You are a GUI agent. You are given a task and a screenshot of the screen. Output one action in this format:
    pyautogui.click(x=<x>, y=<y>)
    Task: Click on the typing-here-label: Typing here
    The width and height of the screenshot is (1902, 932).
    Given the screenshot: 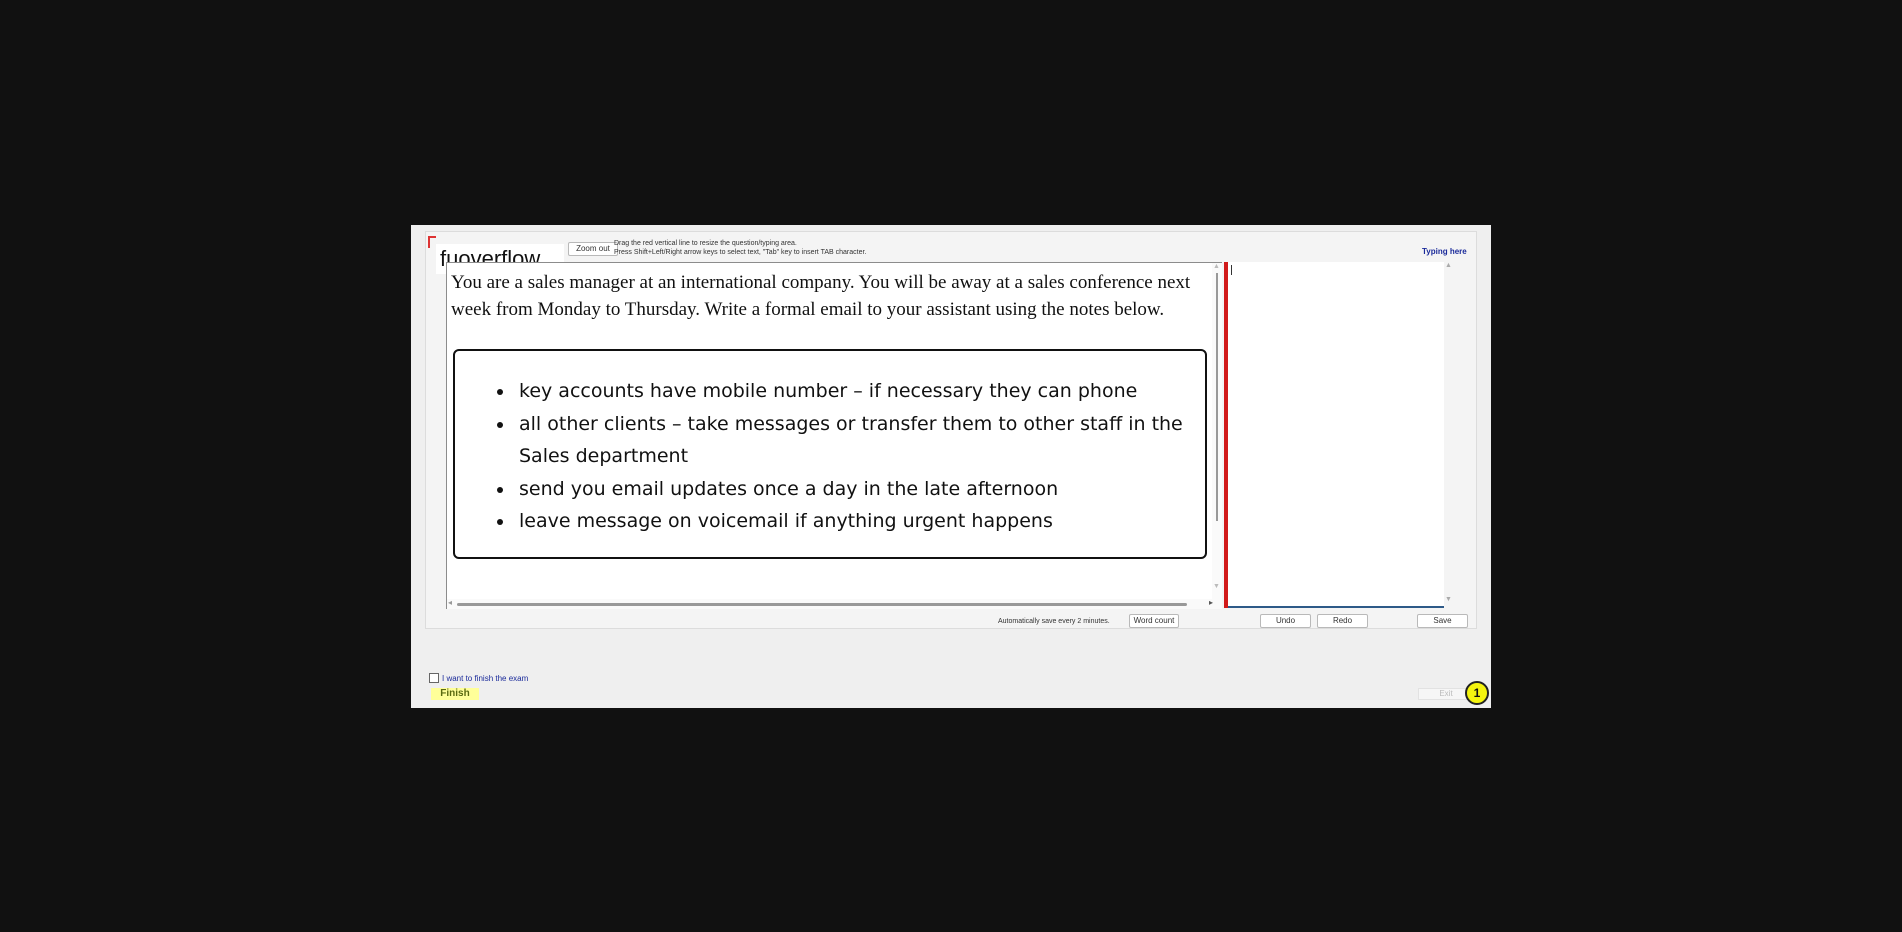 What is the action you would take?
    pyautogui.click(x=1444, y=251)
    